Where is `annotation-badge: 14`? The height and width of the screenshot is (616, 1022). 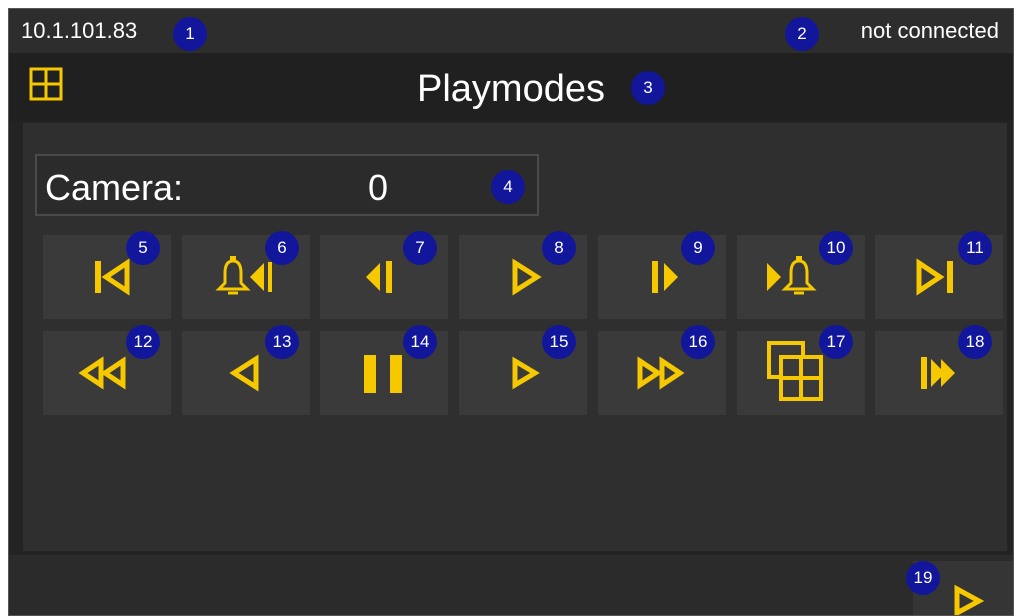
annotation-badge: 14 is located at coordinates (420, 342).